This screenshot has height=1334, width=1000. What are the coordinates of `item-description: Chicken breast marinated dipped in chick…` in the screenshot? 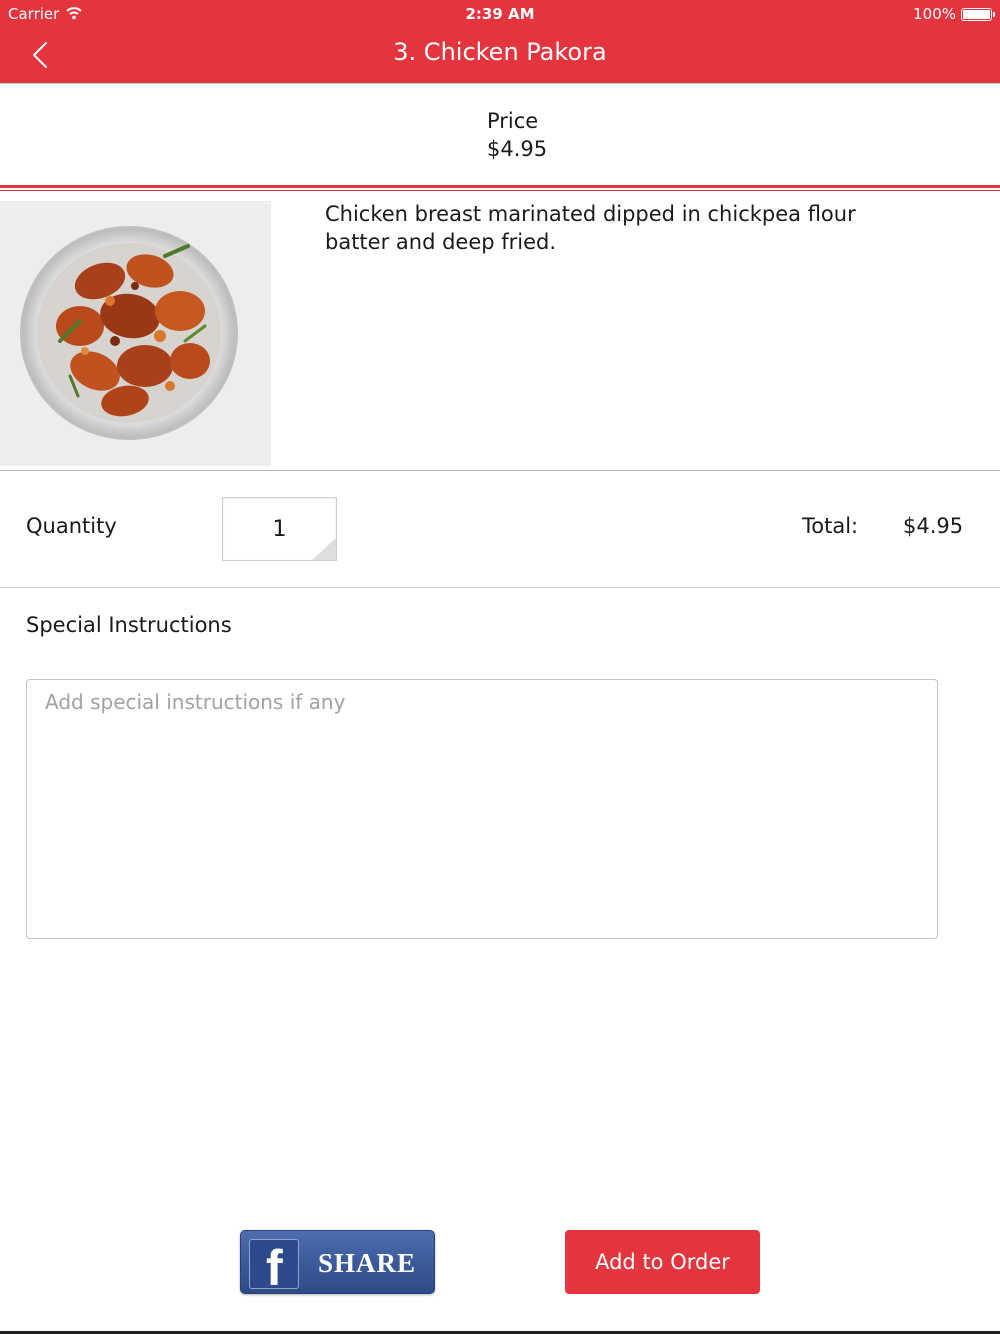 It's located at (590, 228).